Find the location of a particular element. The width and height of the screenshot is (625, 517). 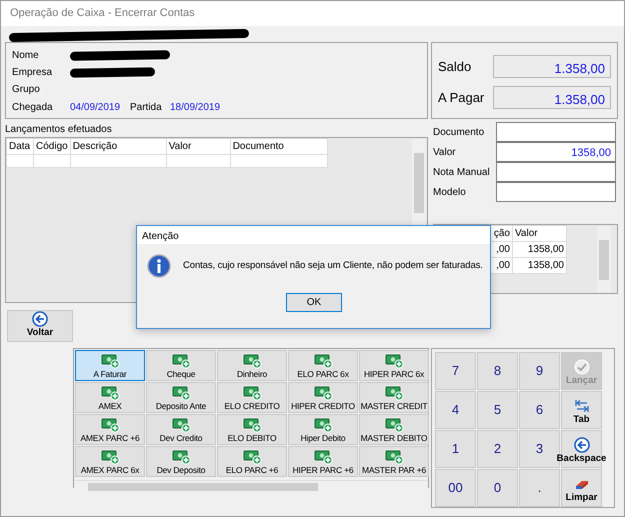

keypad-key: 7 is located at coordinates (455, 371).